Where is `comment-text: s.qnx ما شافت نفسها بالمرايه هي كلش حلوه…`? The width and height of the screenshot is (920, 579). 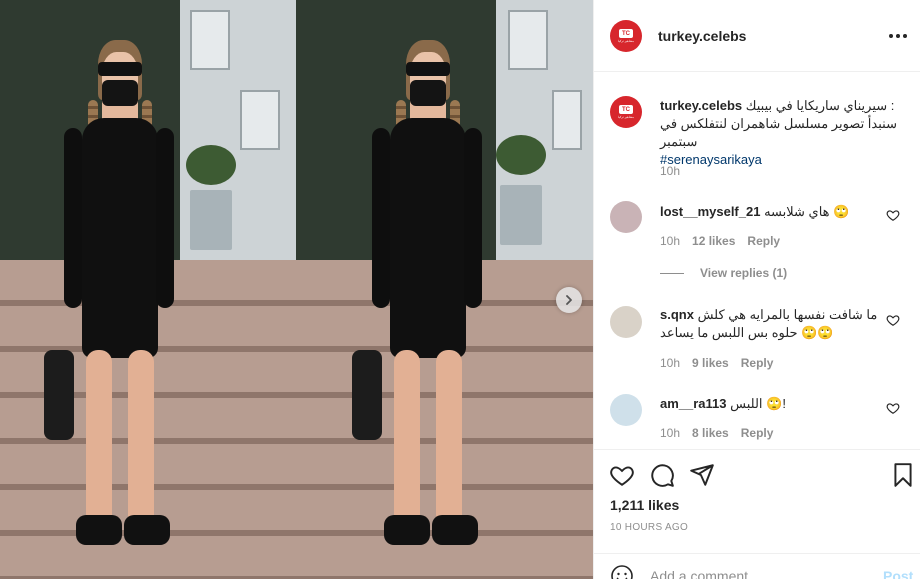
comment-text: s.qnx ما شافت نفسها بالمرايه هي كلش حلوه… is located at coordinates (769, 323).